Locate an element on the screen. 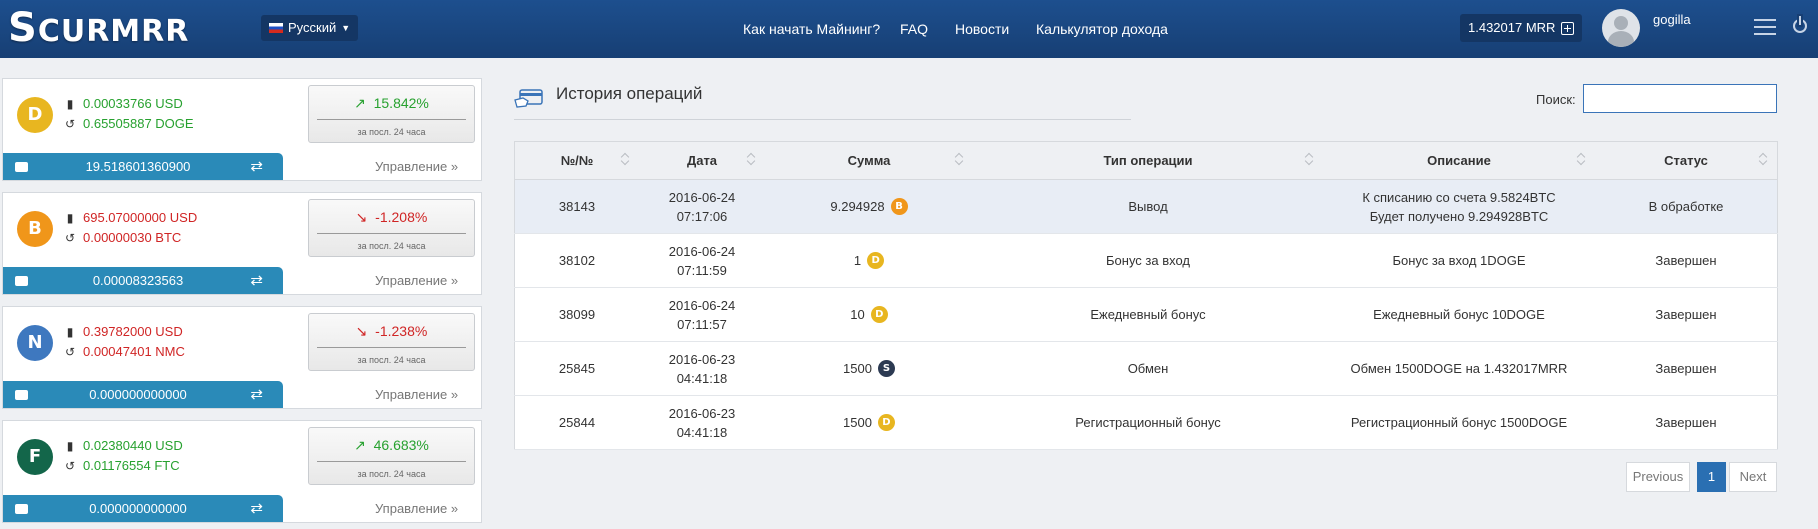 The width and height of the screenshot is (1818, 529). wallet-balance: 0.000000000000 is located at coordinates (138, 508).